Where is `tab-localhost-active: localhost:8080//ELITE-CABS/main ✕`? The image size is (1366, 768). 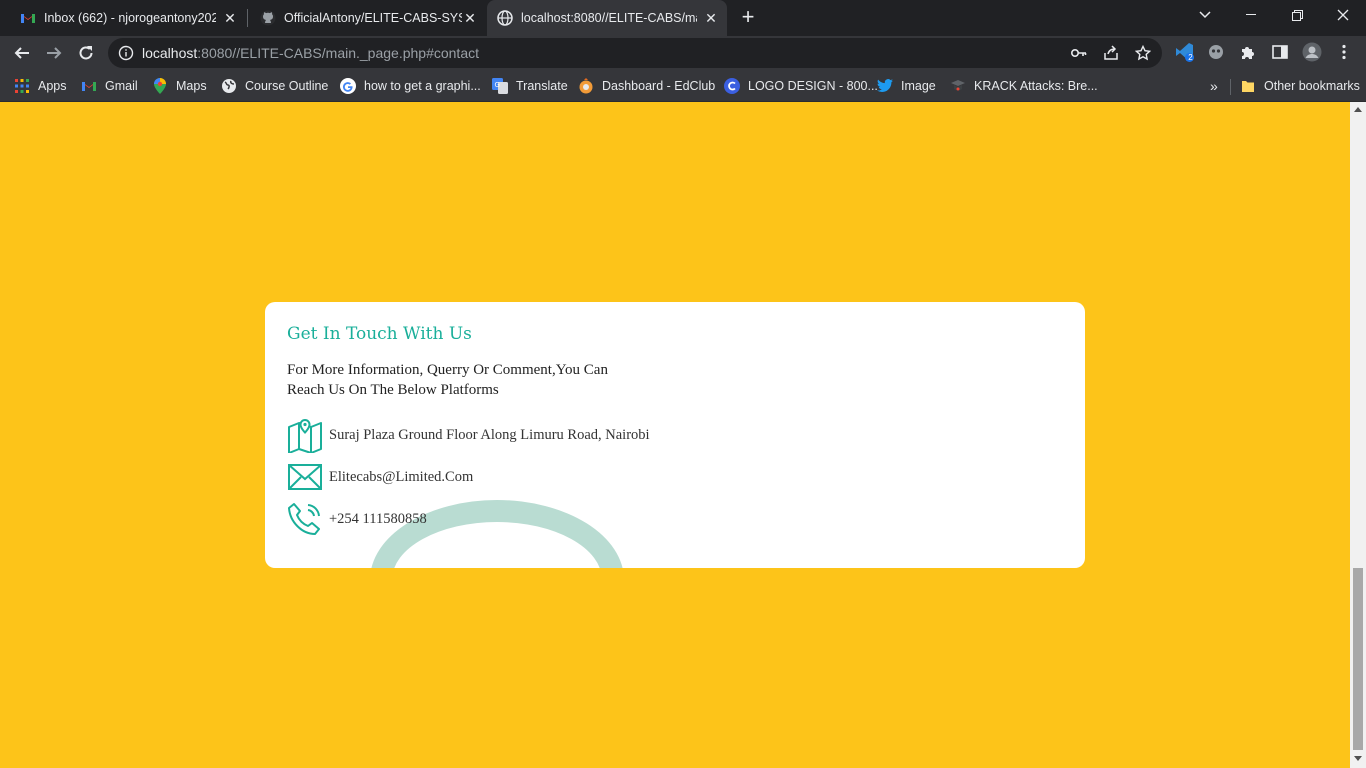
tab-localhost-active: localhost:8080//ELITE-CABS/main ✕ is located at coordinates (607, 18).